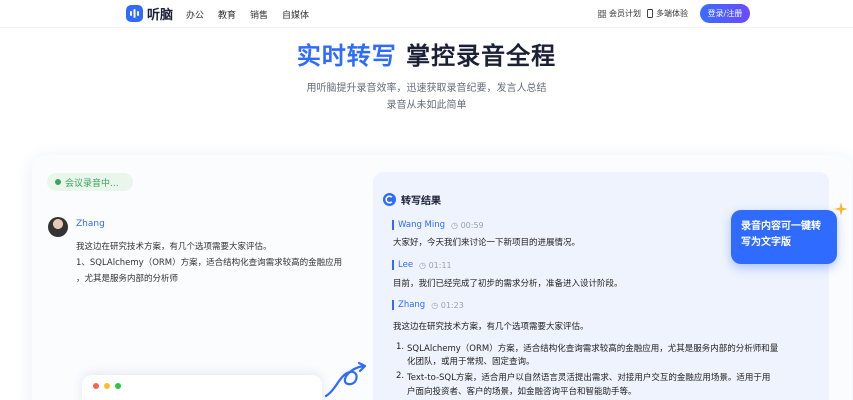 This screenshot has width=853, height=400. I want to click on nav-item-education: 教育, so click(227, 14).